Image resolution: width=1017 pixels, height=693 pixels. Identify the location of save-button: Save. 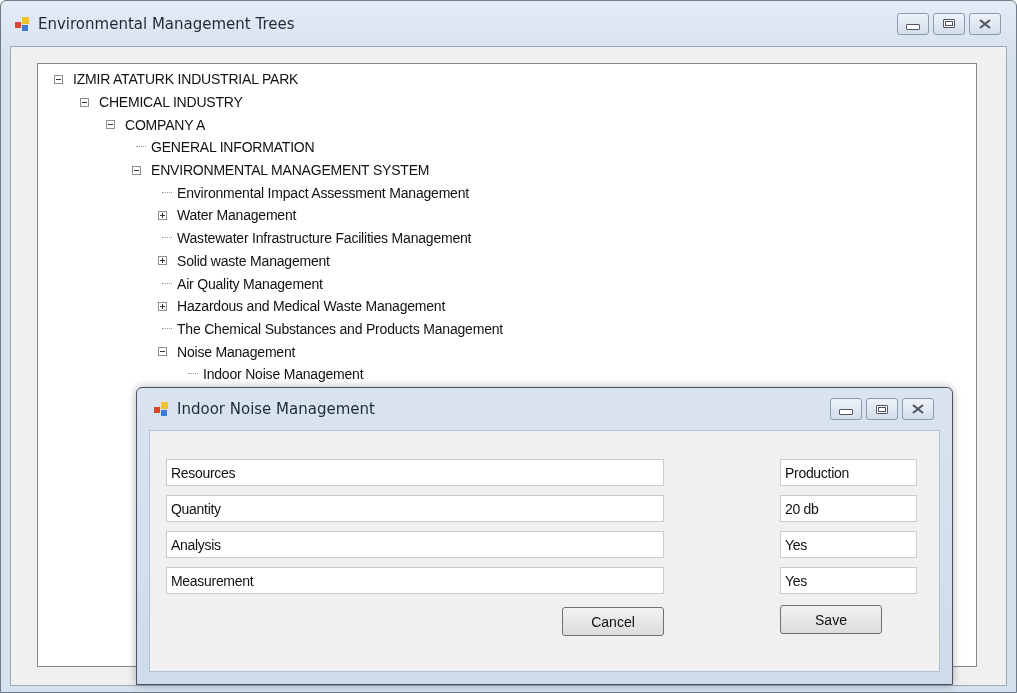
(831, 619).